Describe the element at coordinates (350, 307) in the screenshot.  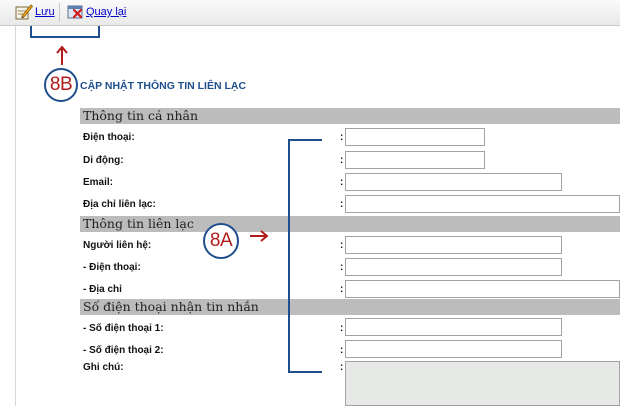
I see `section-header-sms: Số điện thoại nhận tin nhắn` at that location.